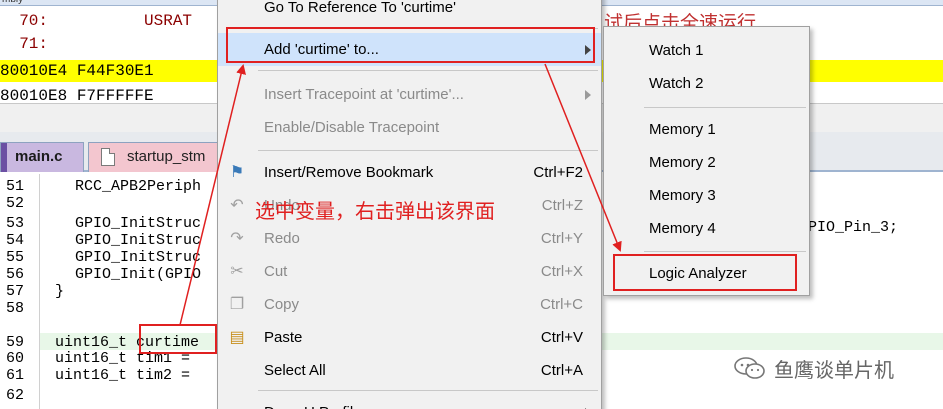 The image size is (943, 409). What do you see at coordinates (212, 195) in the screenshot?
I see `arrow-to-menu` at bounding box center [212, 195].